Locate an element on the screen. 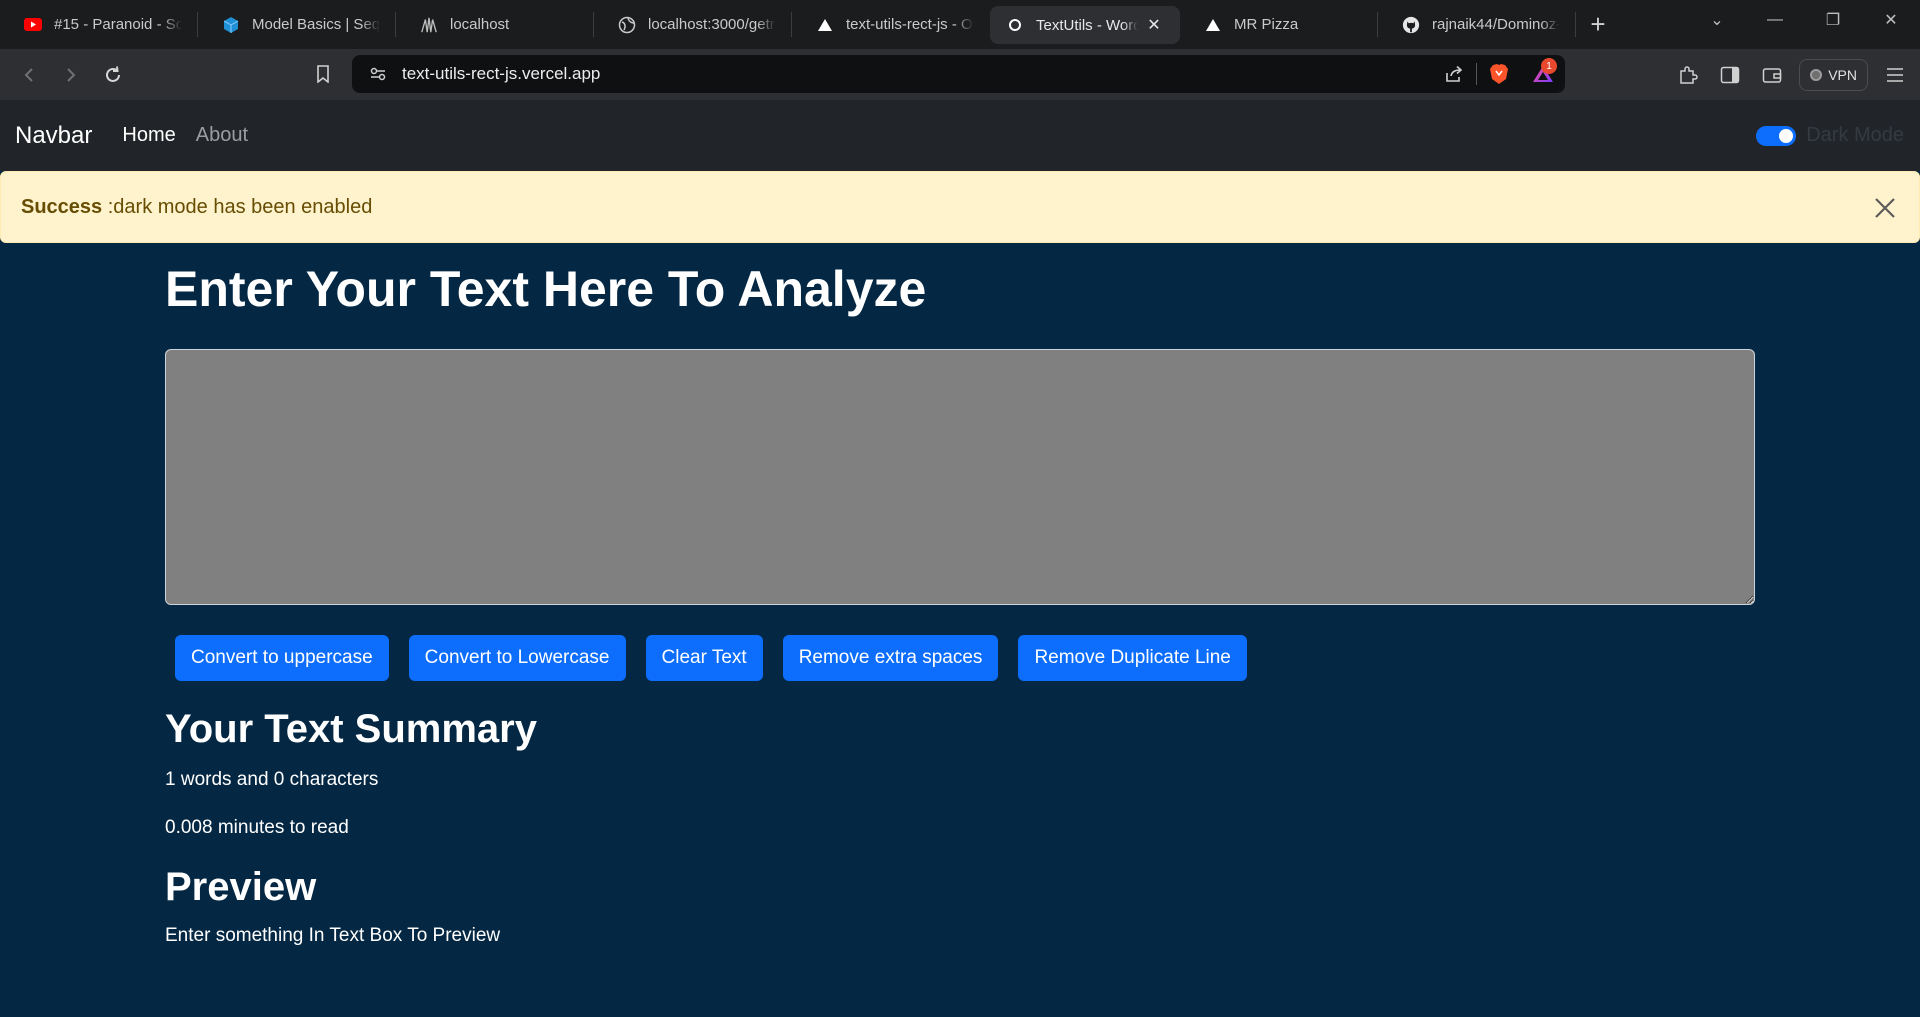 The image size is (1920, 1017). globe-icon is located at coordinates (627, 25).